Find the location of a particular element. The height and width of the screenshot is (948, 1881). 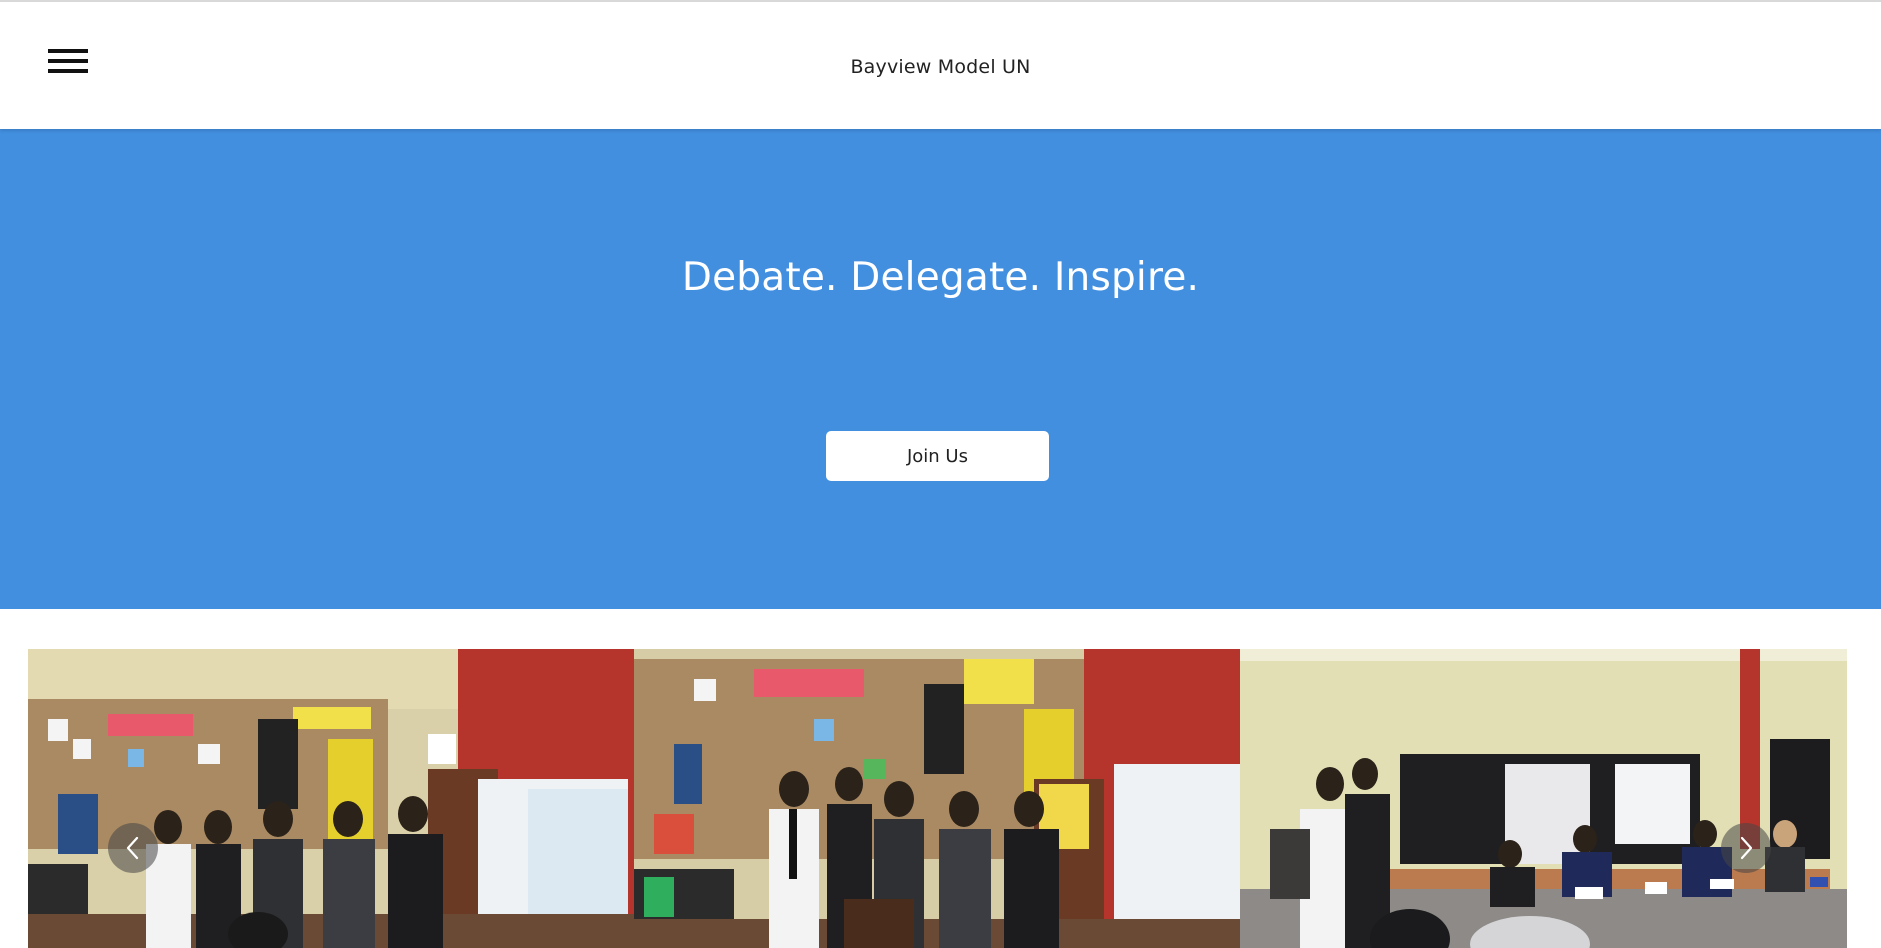

hero-tagline: Debate. Delegate. Inspire. is located at coordinates (940, 277).